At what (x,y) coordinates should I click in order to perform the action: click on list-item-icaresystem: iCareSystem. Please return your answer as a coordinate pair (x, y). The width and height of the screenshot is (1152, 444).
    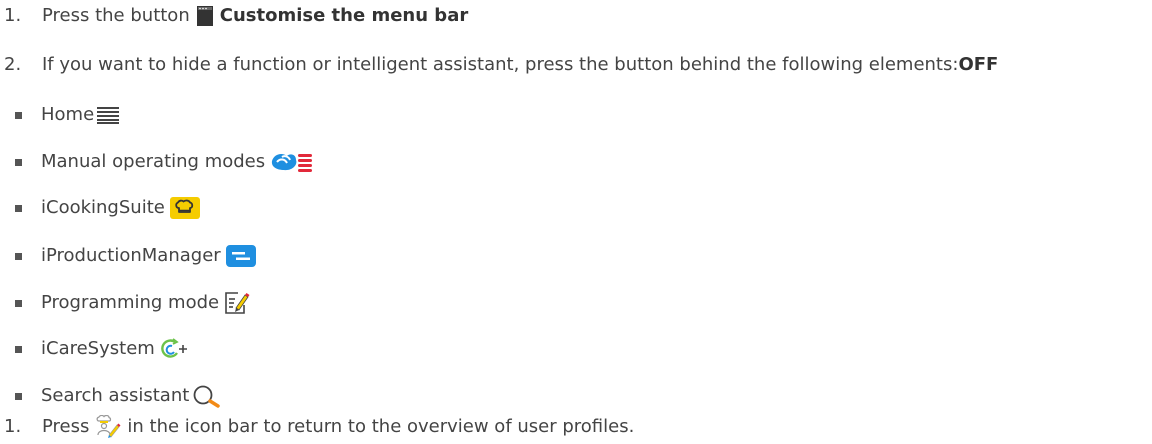
    Looking at the image, I should click on (96, 349).